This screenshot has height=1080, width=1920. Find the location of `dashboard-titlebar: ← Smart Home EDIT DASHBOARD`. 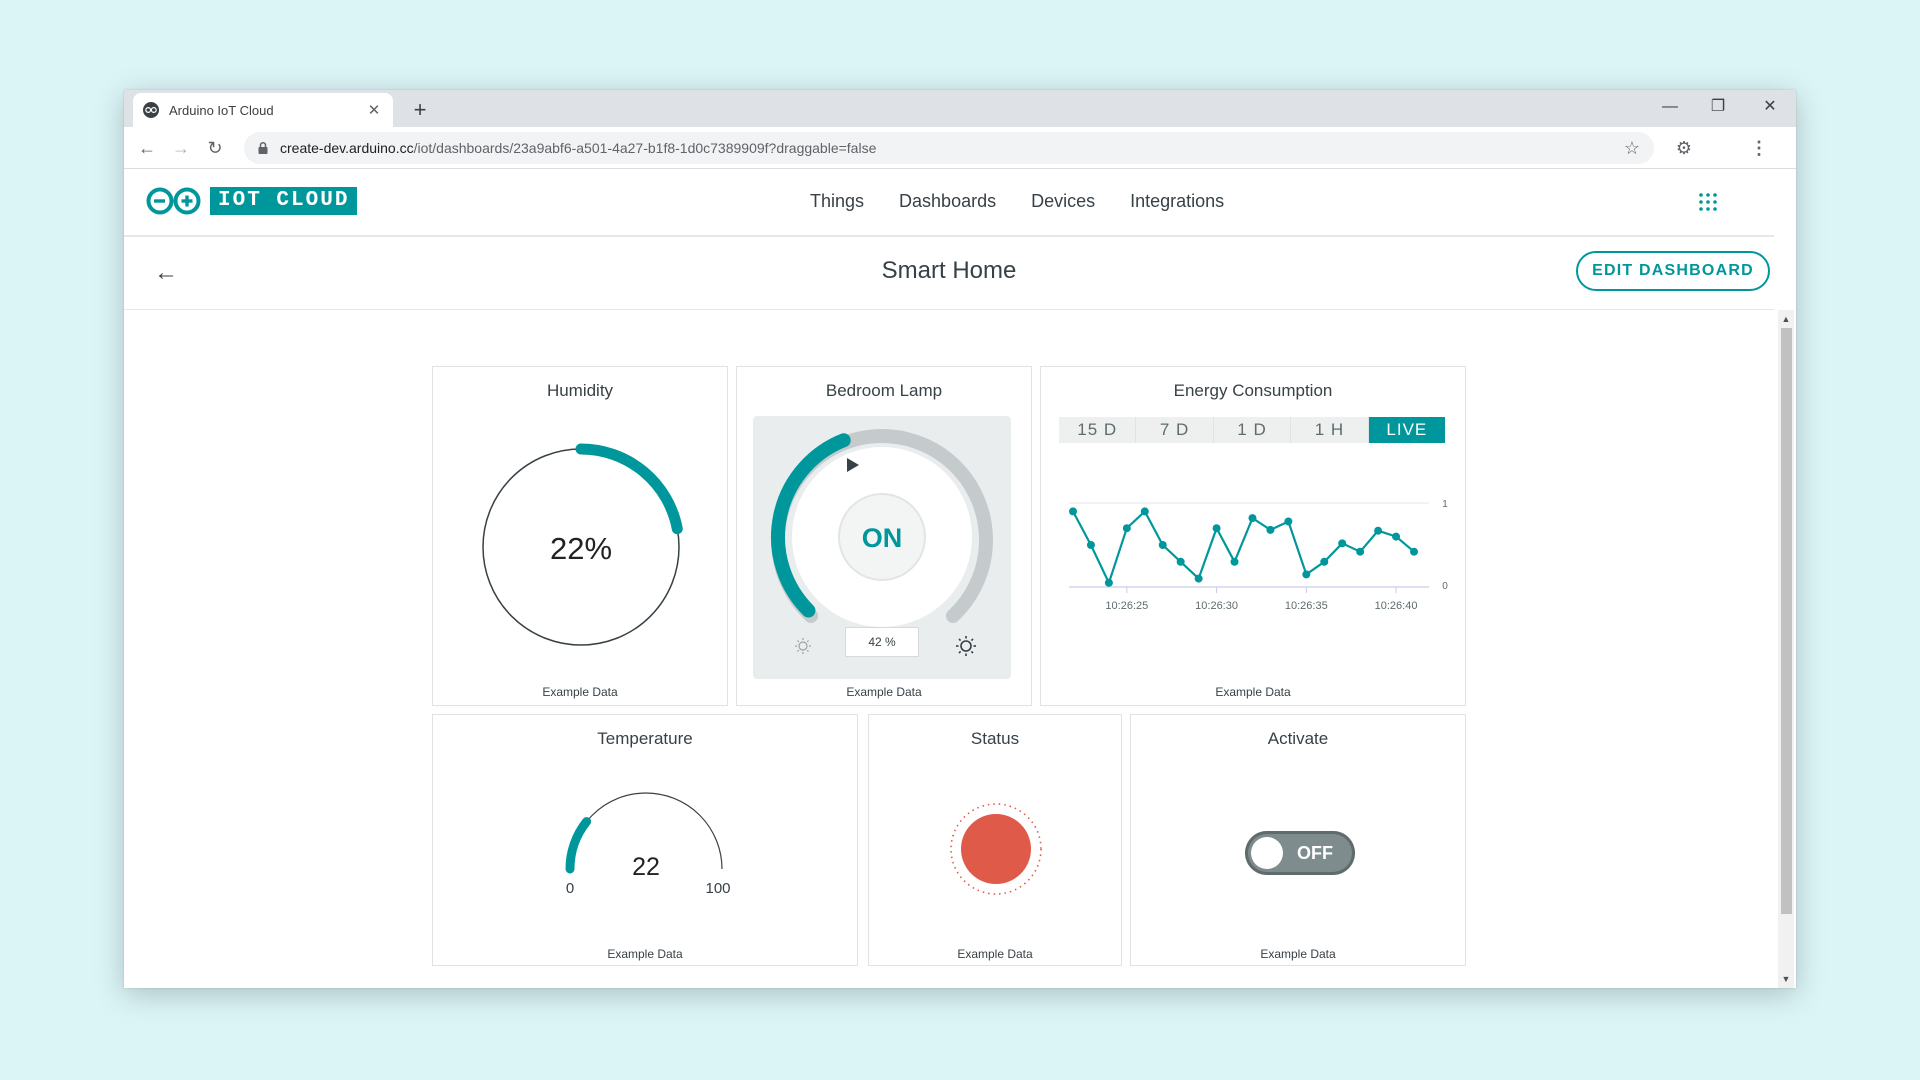

dashboard-titlebar: ← Smart Home EDIT DASHBOARD is located at coordinates (949, 273).